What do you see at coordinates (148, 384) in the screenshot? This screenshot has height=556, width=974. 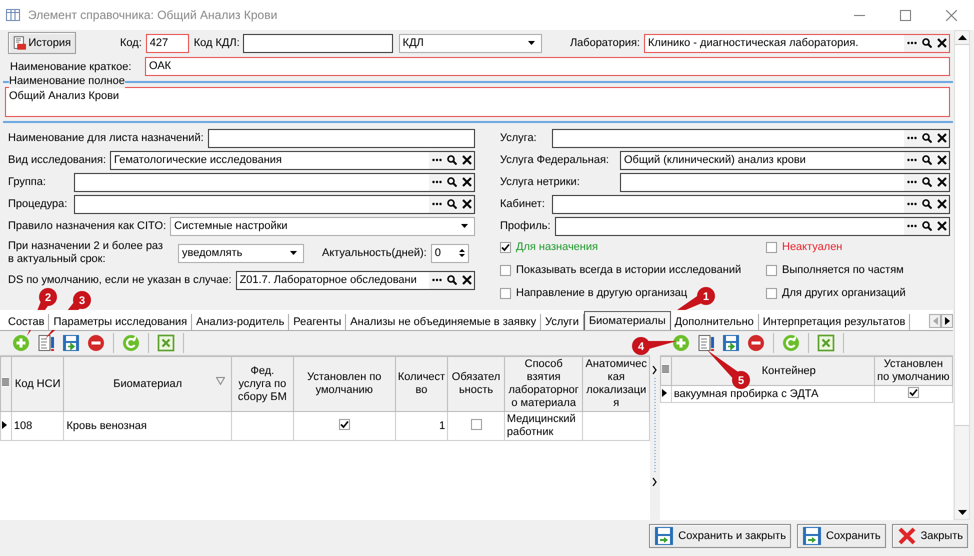 I see `column-header: Биоматериал` at bounding box center [148, 384].